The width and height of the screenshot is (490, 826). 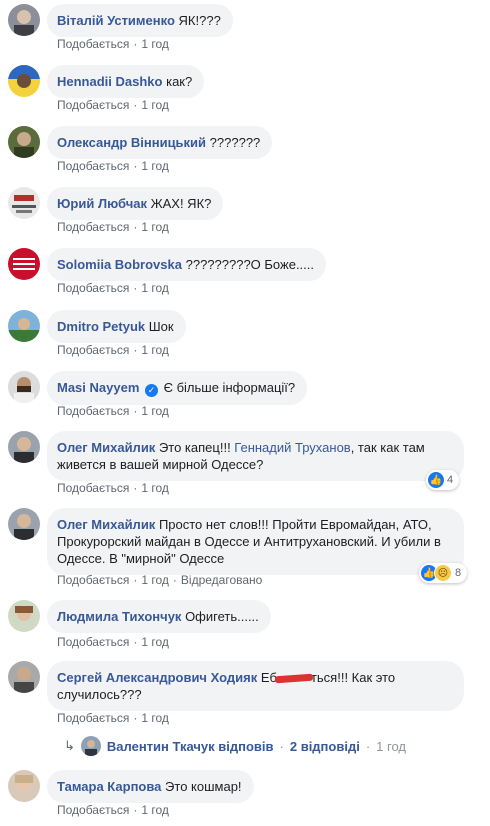 What do you see at coordinates (116, 20) in the screenshot?
I see `comment-author: Віталій Устименко` at bounding box center [116, 20].